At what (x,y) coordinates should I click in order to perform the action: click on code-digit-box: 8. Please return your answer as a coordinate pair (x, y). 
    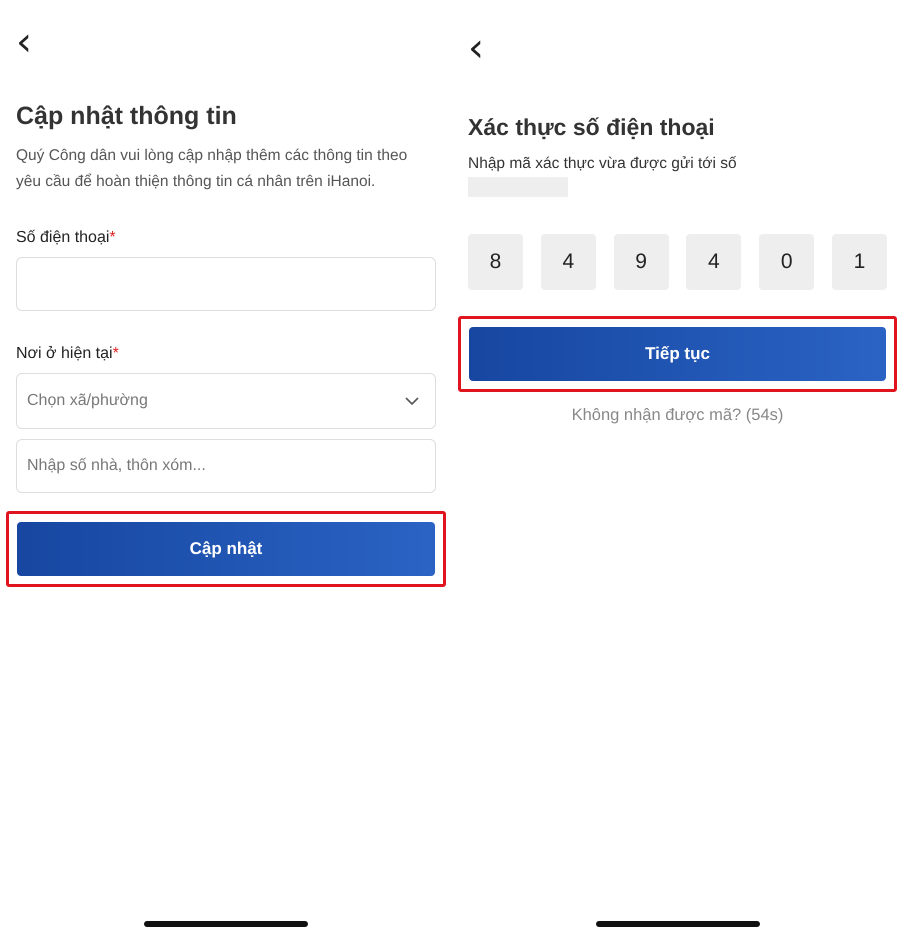
    Looking at the image, I should click on (495, 262).